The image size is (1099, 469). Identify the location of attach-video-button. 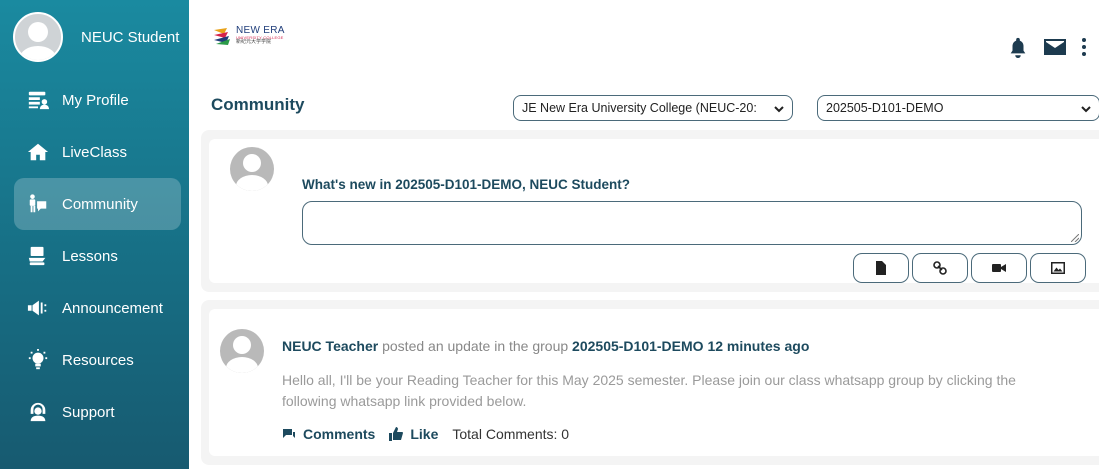
(999, 268).